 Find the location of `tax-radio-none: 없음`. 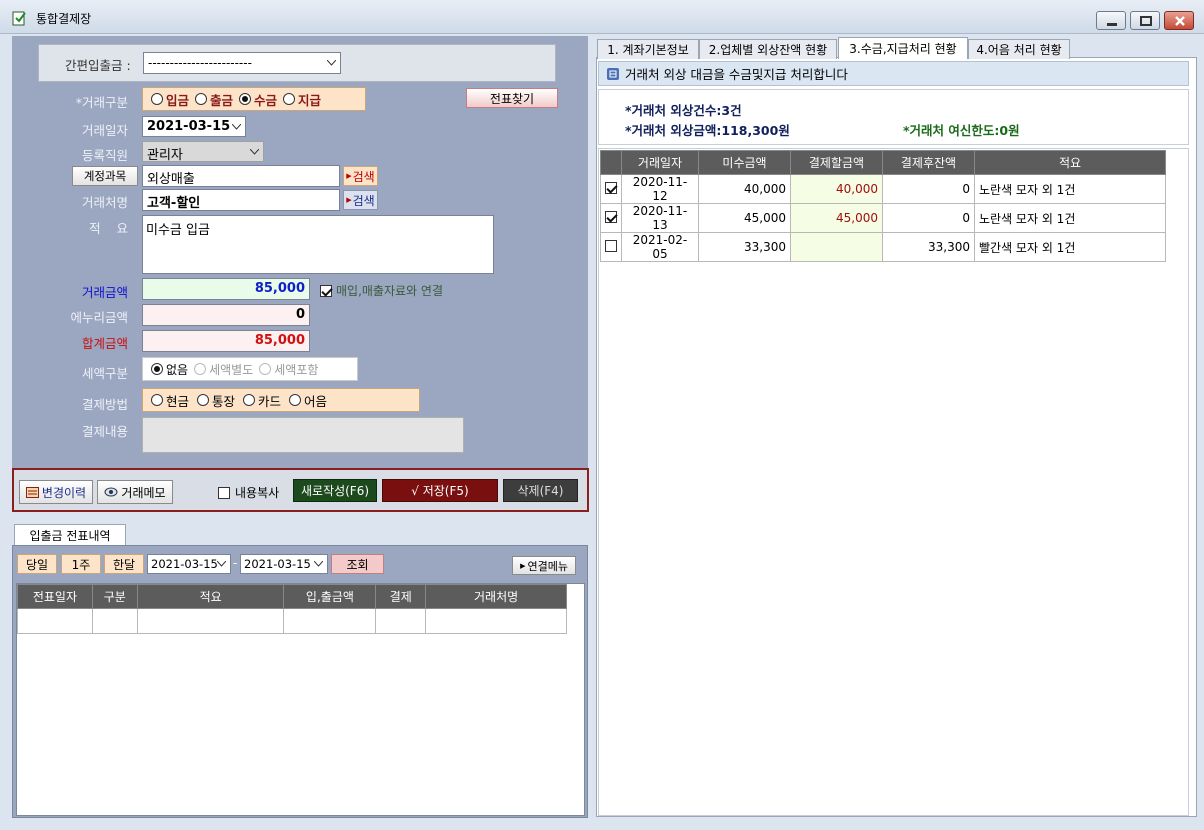

tax-radio-none: 없음 is located at coordinates (169, 369).